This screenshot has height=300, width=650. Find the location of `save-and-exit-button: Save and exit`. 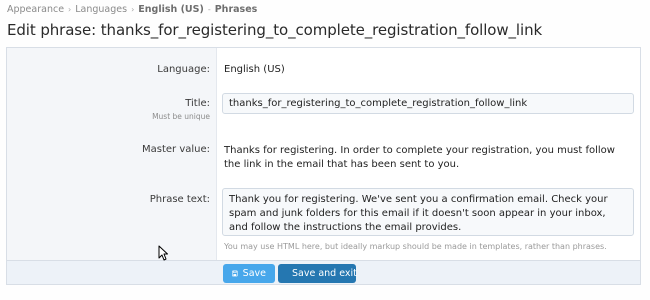

save-and-exit-button: Save and exit is located at coordinates (317, 273).